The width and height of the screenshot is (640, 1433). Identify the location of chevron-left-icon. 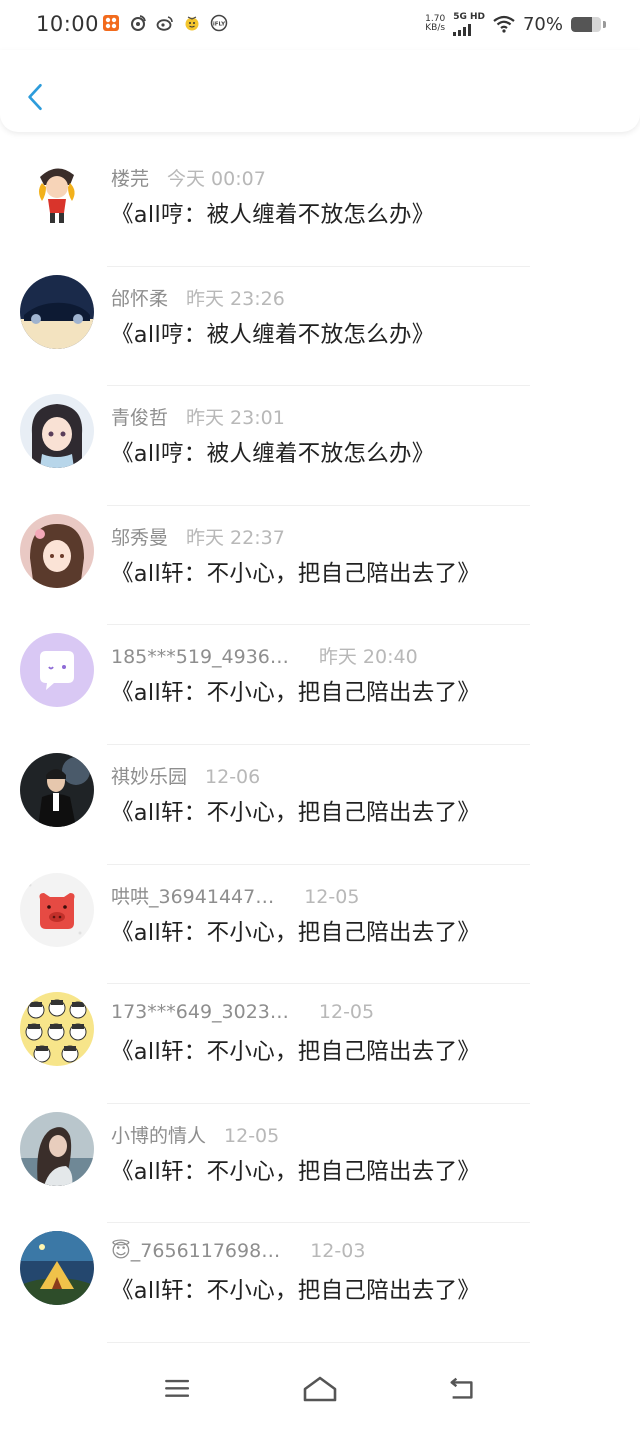
(35, 97).